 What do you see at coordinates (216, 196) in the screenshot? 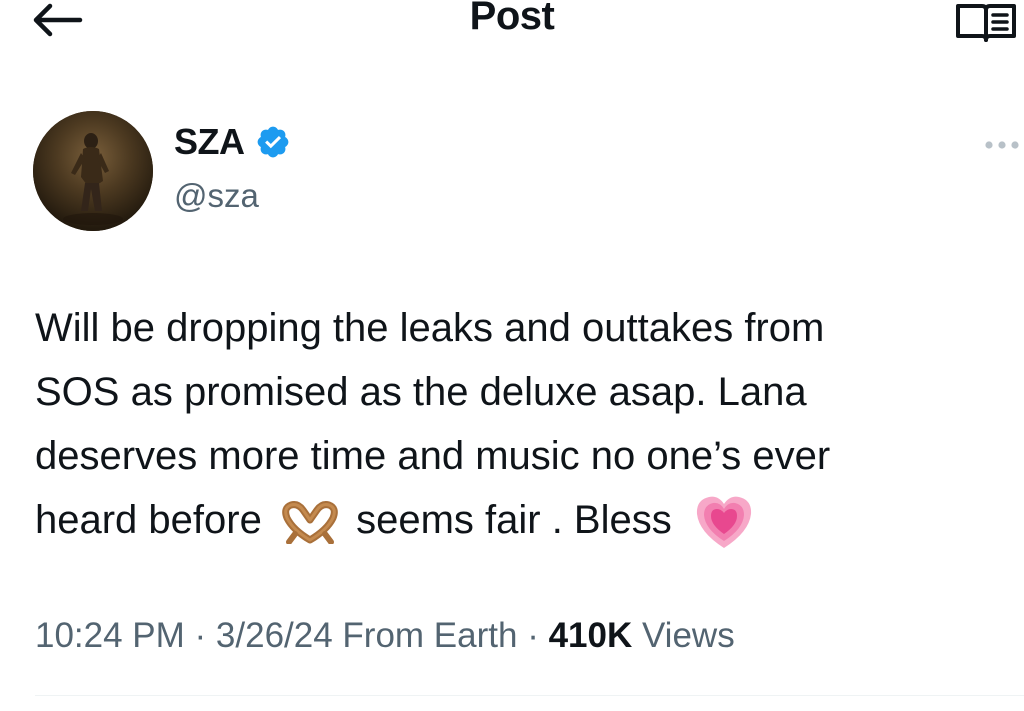
I see `author-handle: @sza` at bounding box center [216, 196].